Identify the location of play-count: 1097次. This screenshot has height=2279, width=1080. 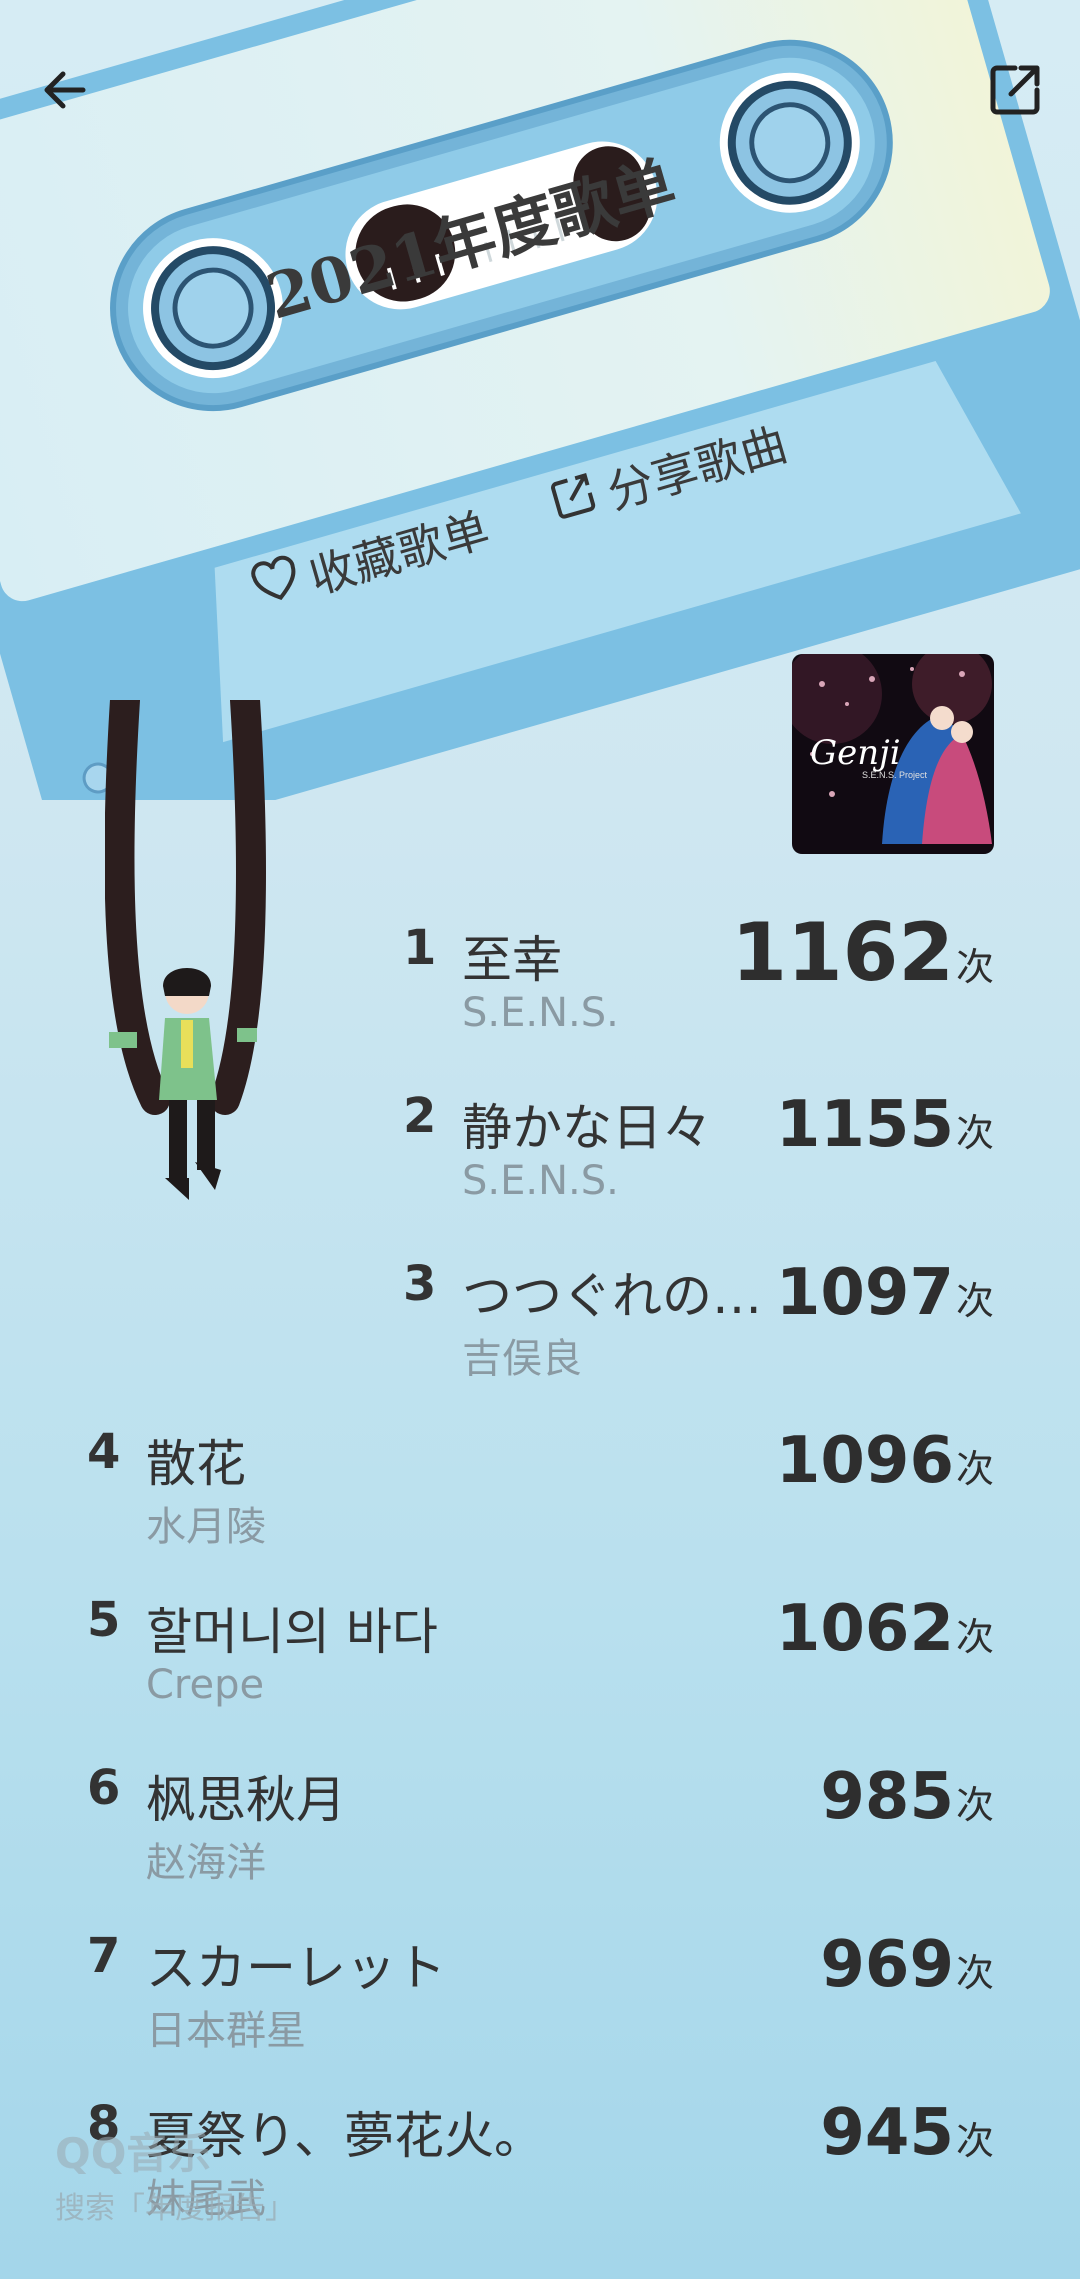
(885, 1293).